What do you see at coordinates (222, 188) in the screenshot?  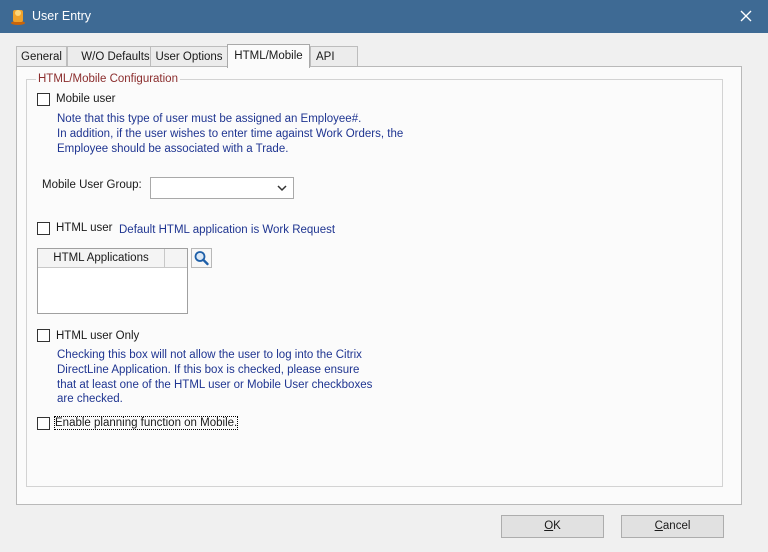 I see `mobile-user-group-select` at bounding box center [222, 188].